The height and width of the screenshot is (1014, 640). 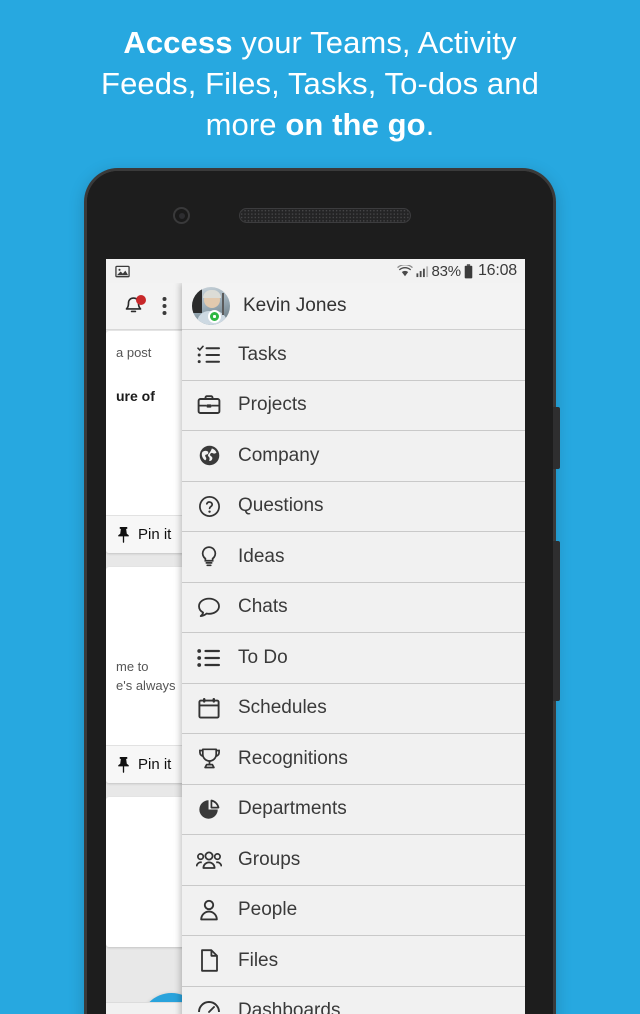 What do you see at coordinates (353, 506) in the screenshot?
I see `menu-item-questions: Questions` at bounding box center [353, 506].